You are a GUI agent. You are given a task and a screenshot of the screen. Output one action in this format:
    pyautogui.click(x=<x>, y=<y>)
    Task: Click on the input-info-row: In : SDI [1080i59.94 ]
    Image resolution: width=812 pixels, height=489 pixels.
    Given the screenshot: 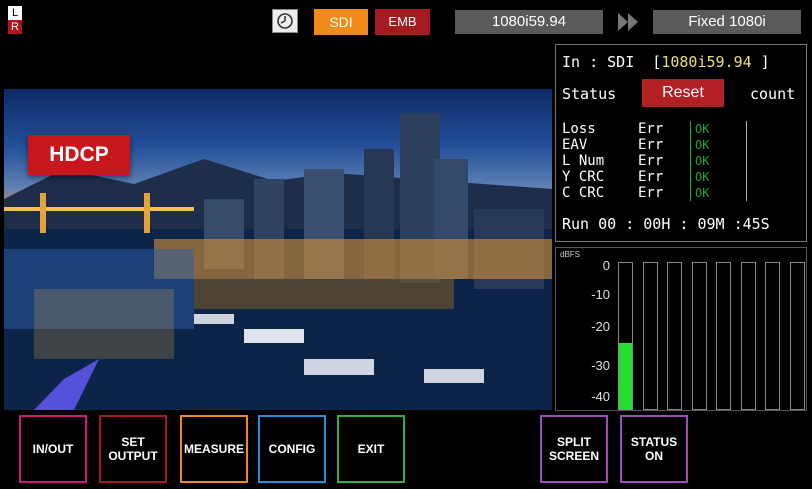 What is the action you would take?
    pyautogui.click(x=666, y=62)
    